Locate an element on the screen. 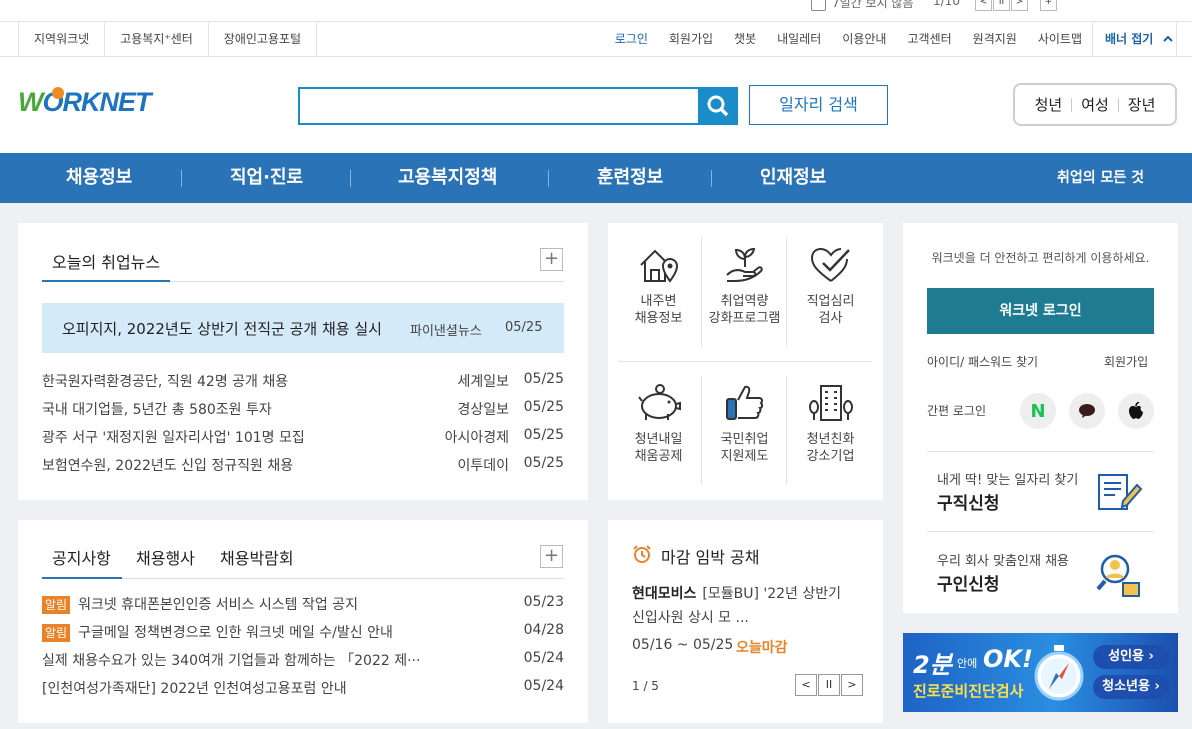 This screenshot has height=729, width=1192. news-item: 광주 서구 '재정지원 일자리사업' 101명 모집 아시아경제 05/25 is located at coordinates (303, 437).